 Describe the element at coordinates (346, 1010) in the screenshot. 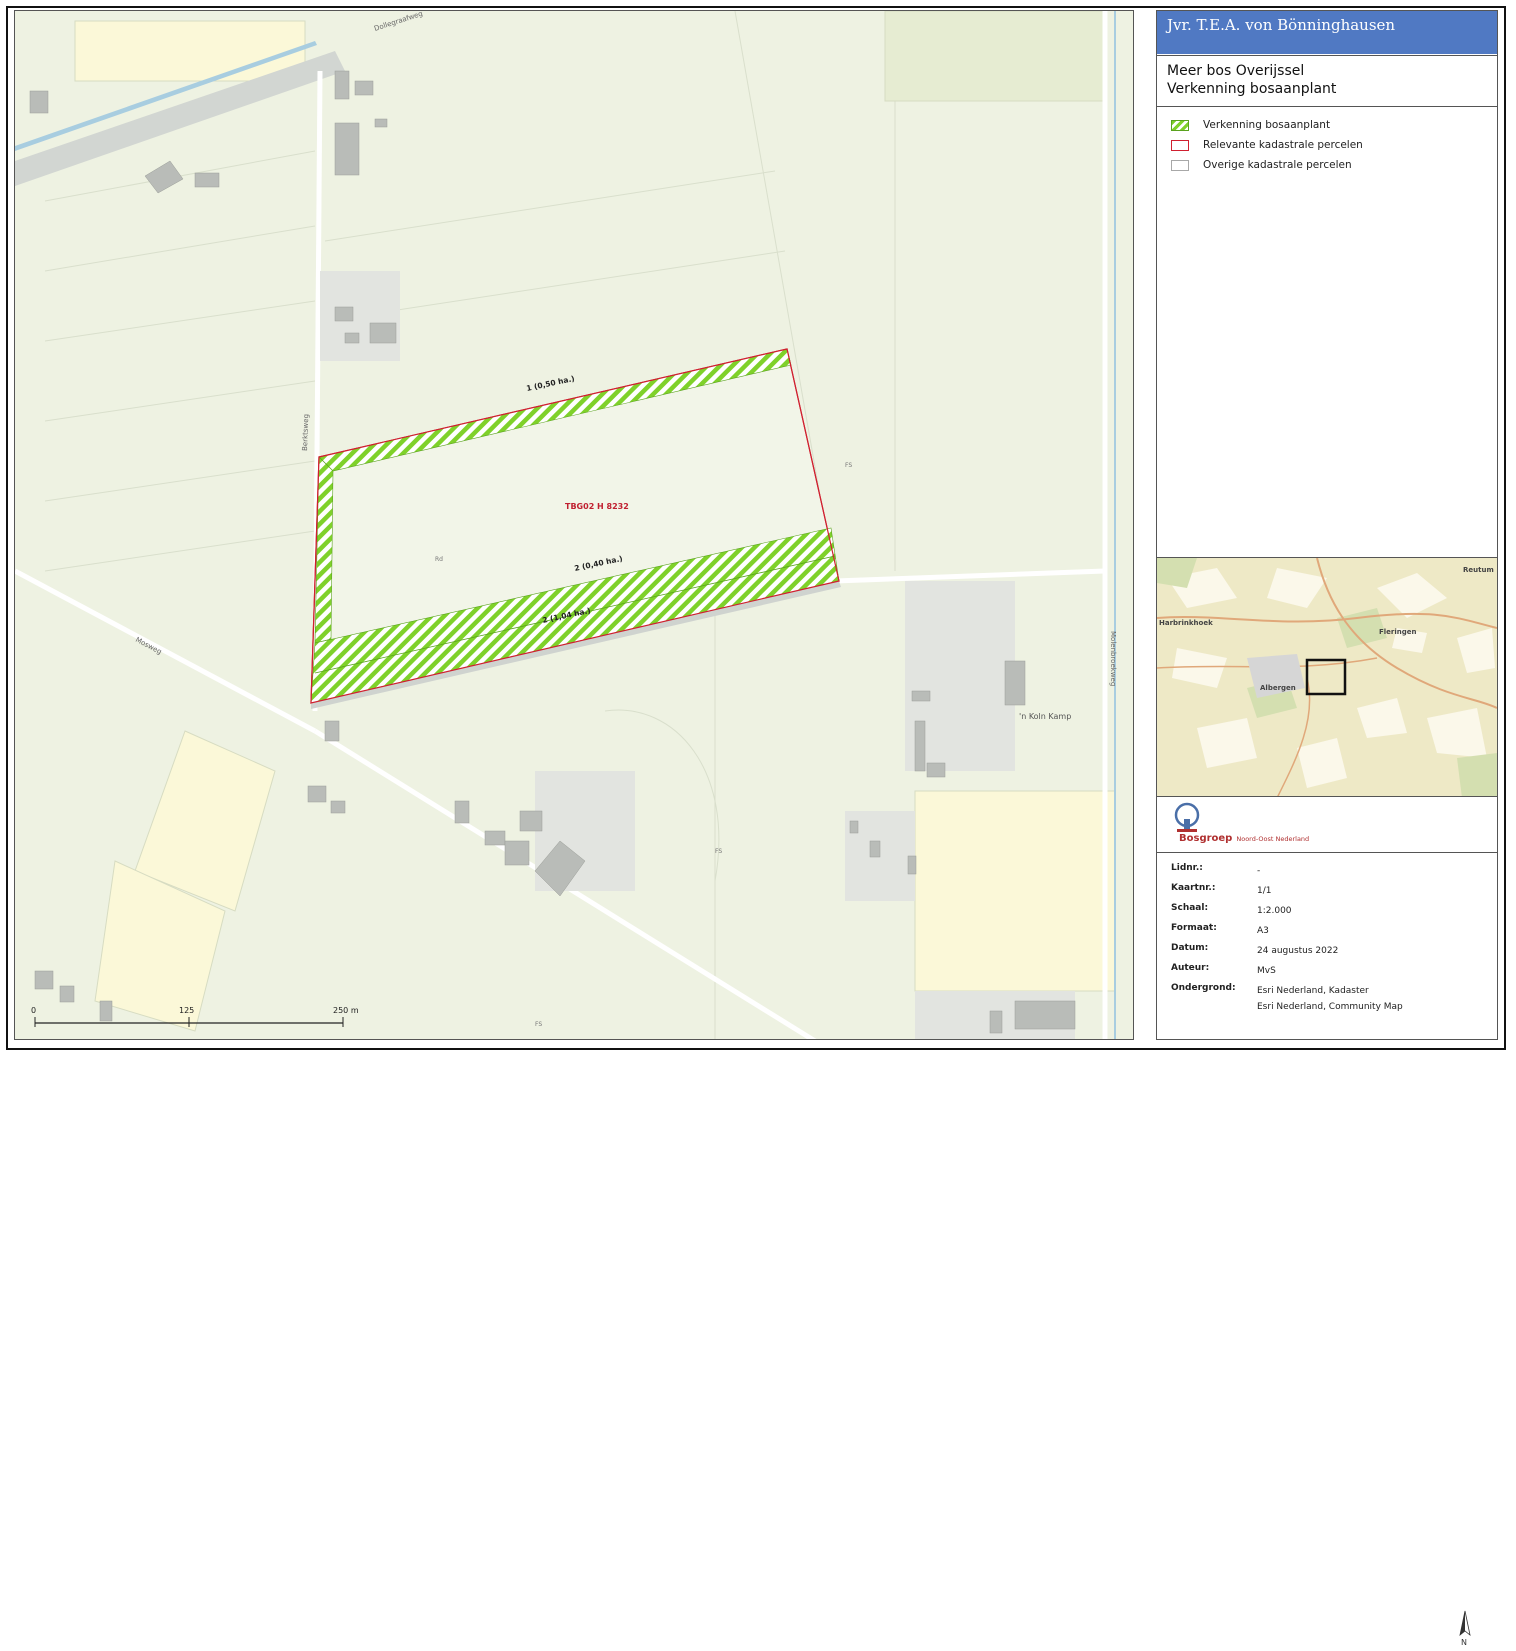

I see `scalebar-tick-2: 250 m` at that location.